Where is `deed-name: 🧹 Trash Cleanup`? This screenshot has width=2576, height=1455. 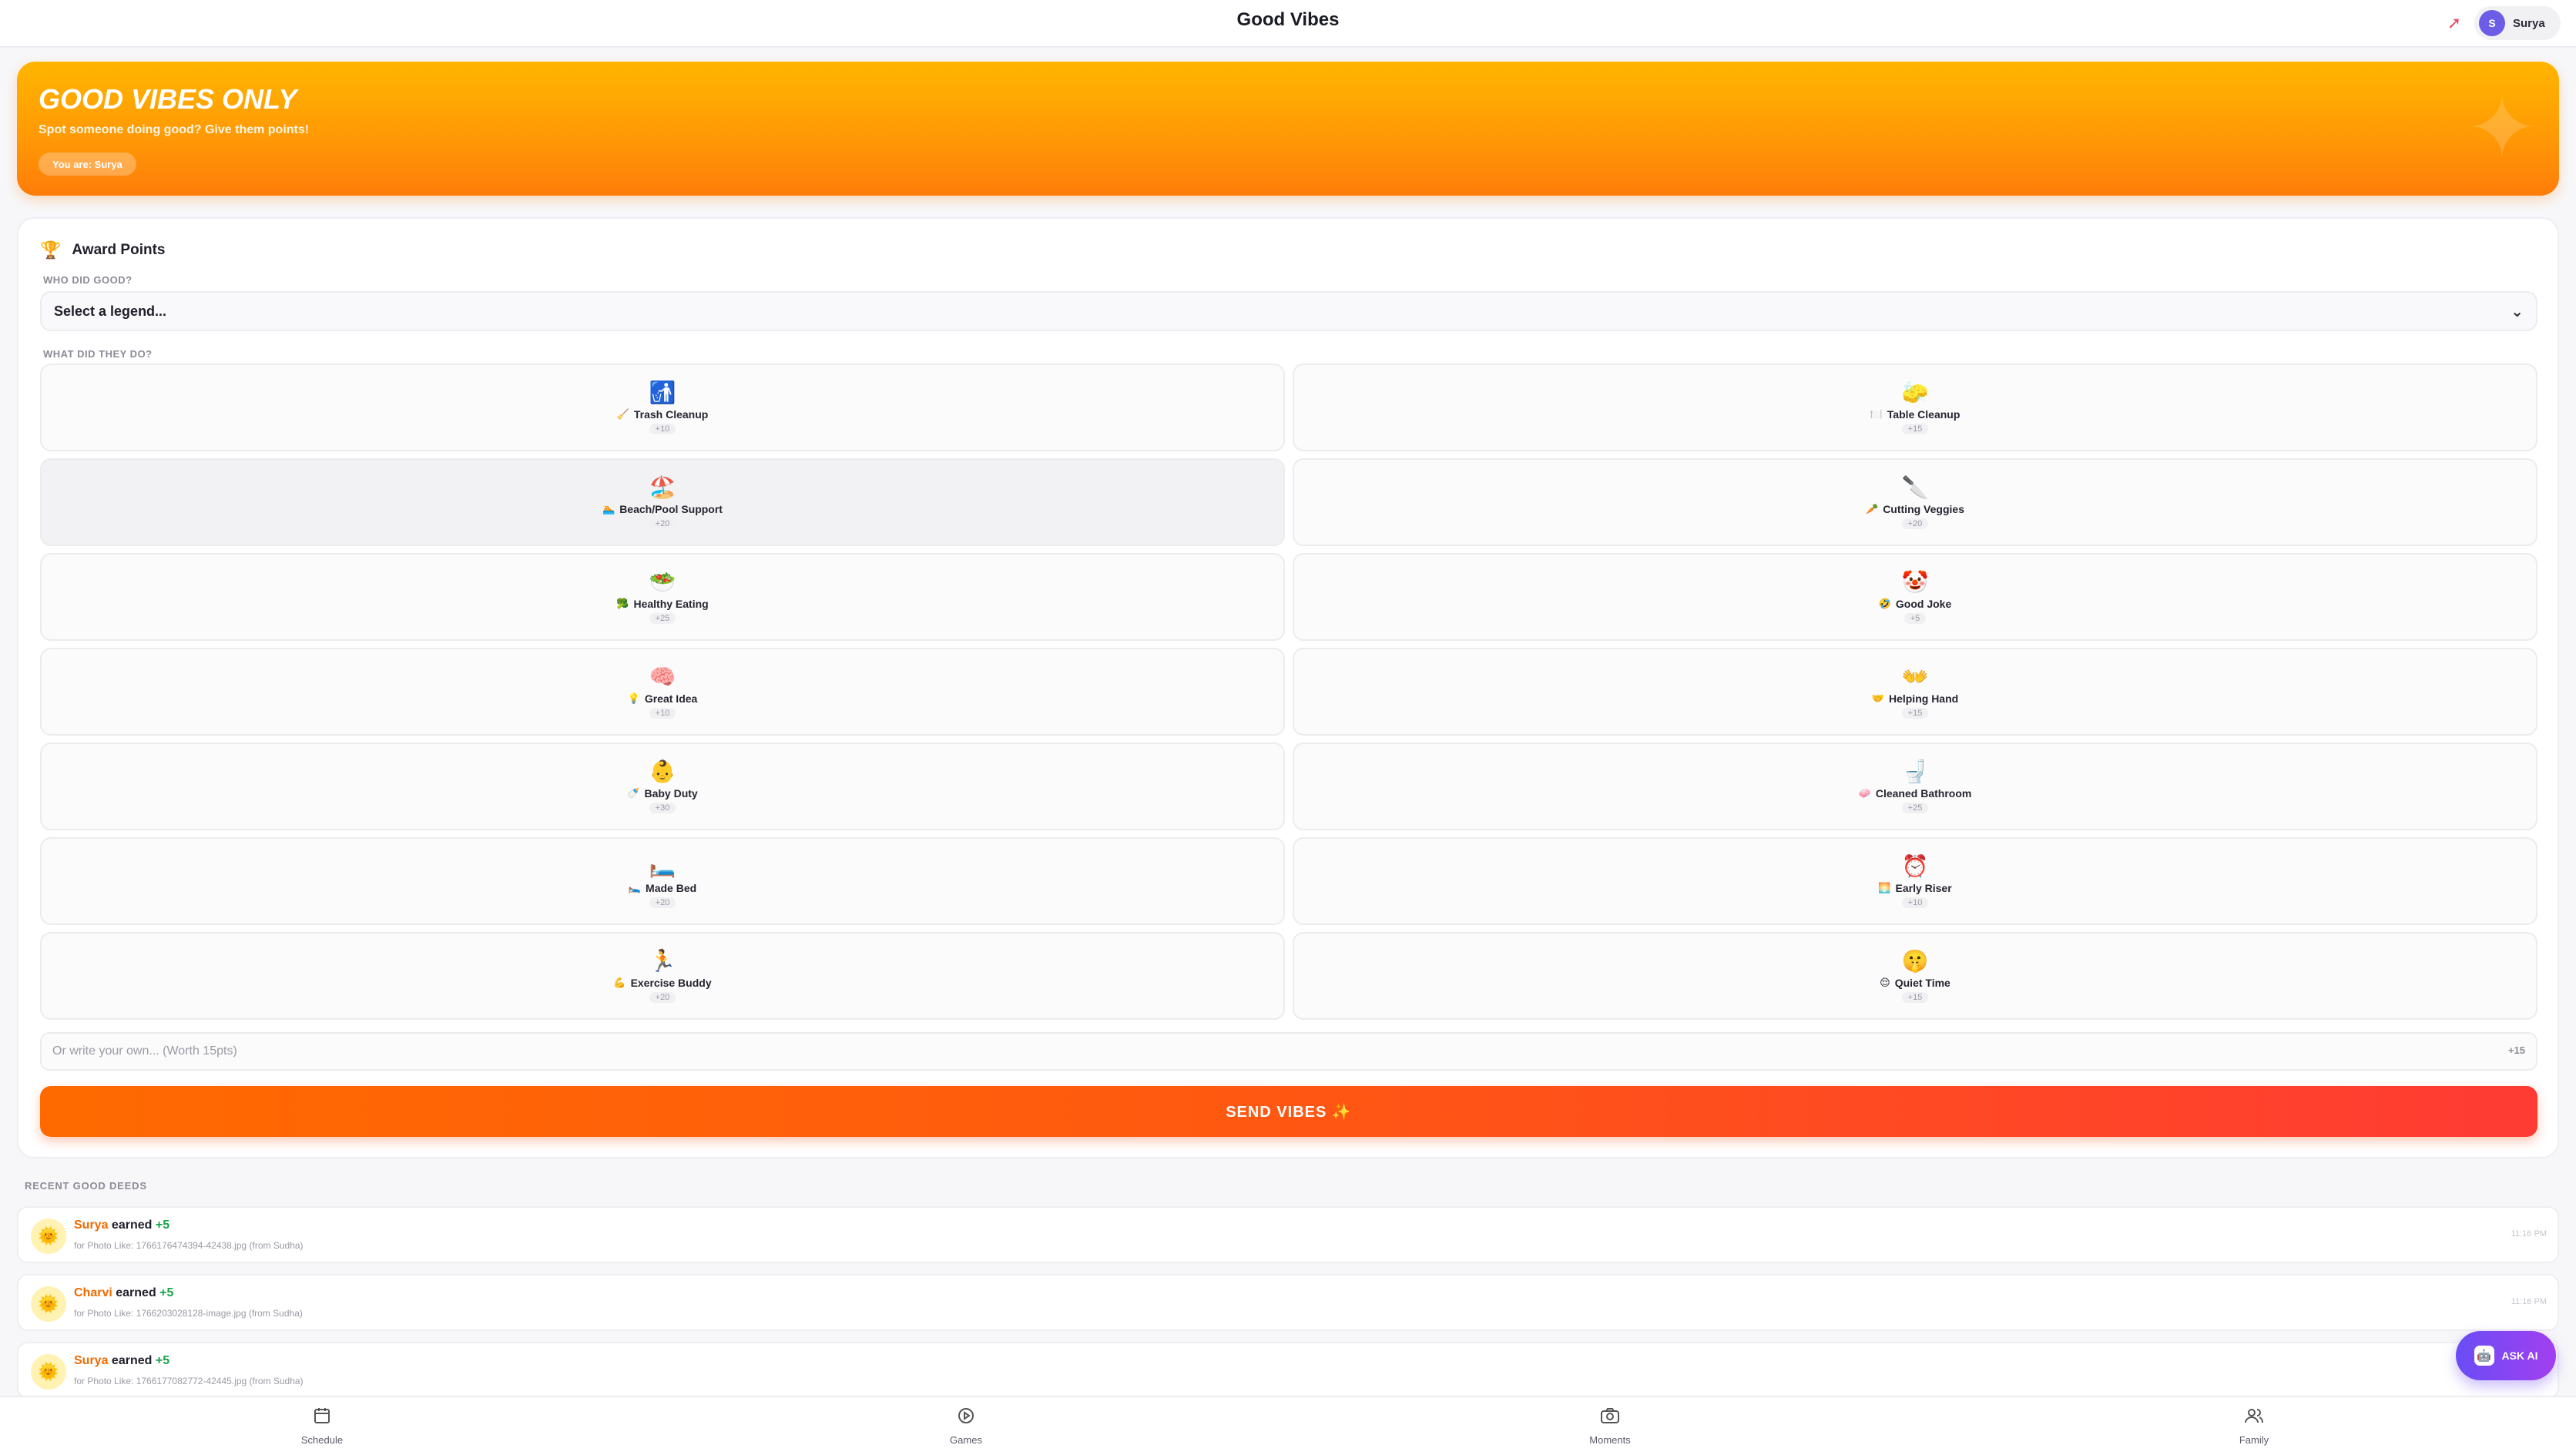
deed-name: 🧹 Trash Cleanup is located at coordinates (663, 414).